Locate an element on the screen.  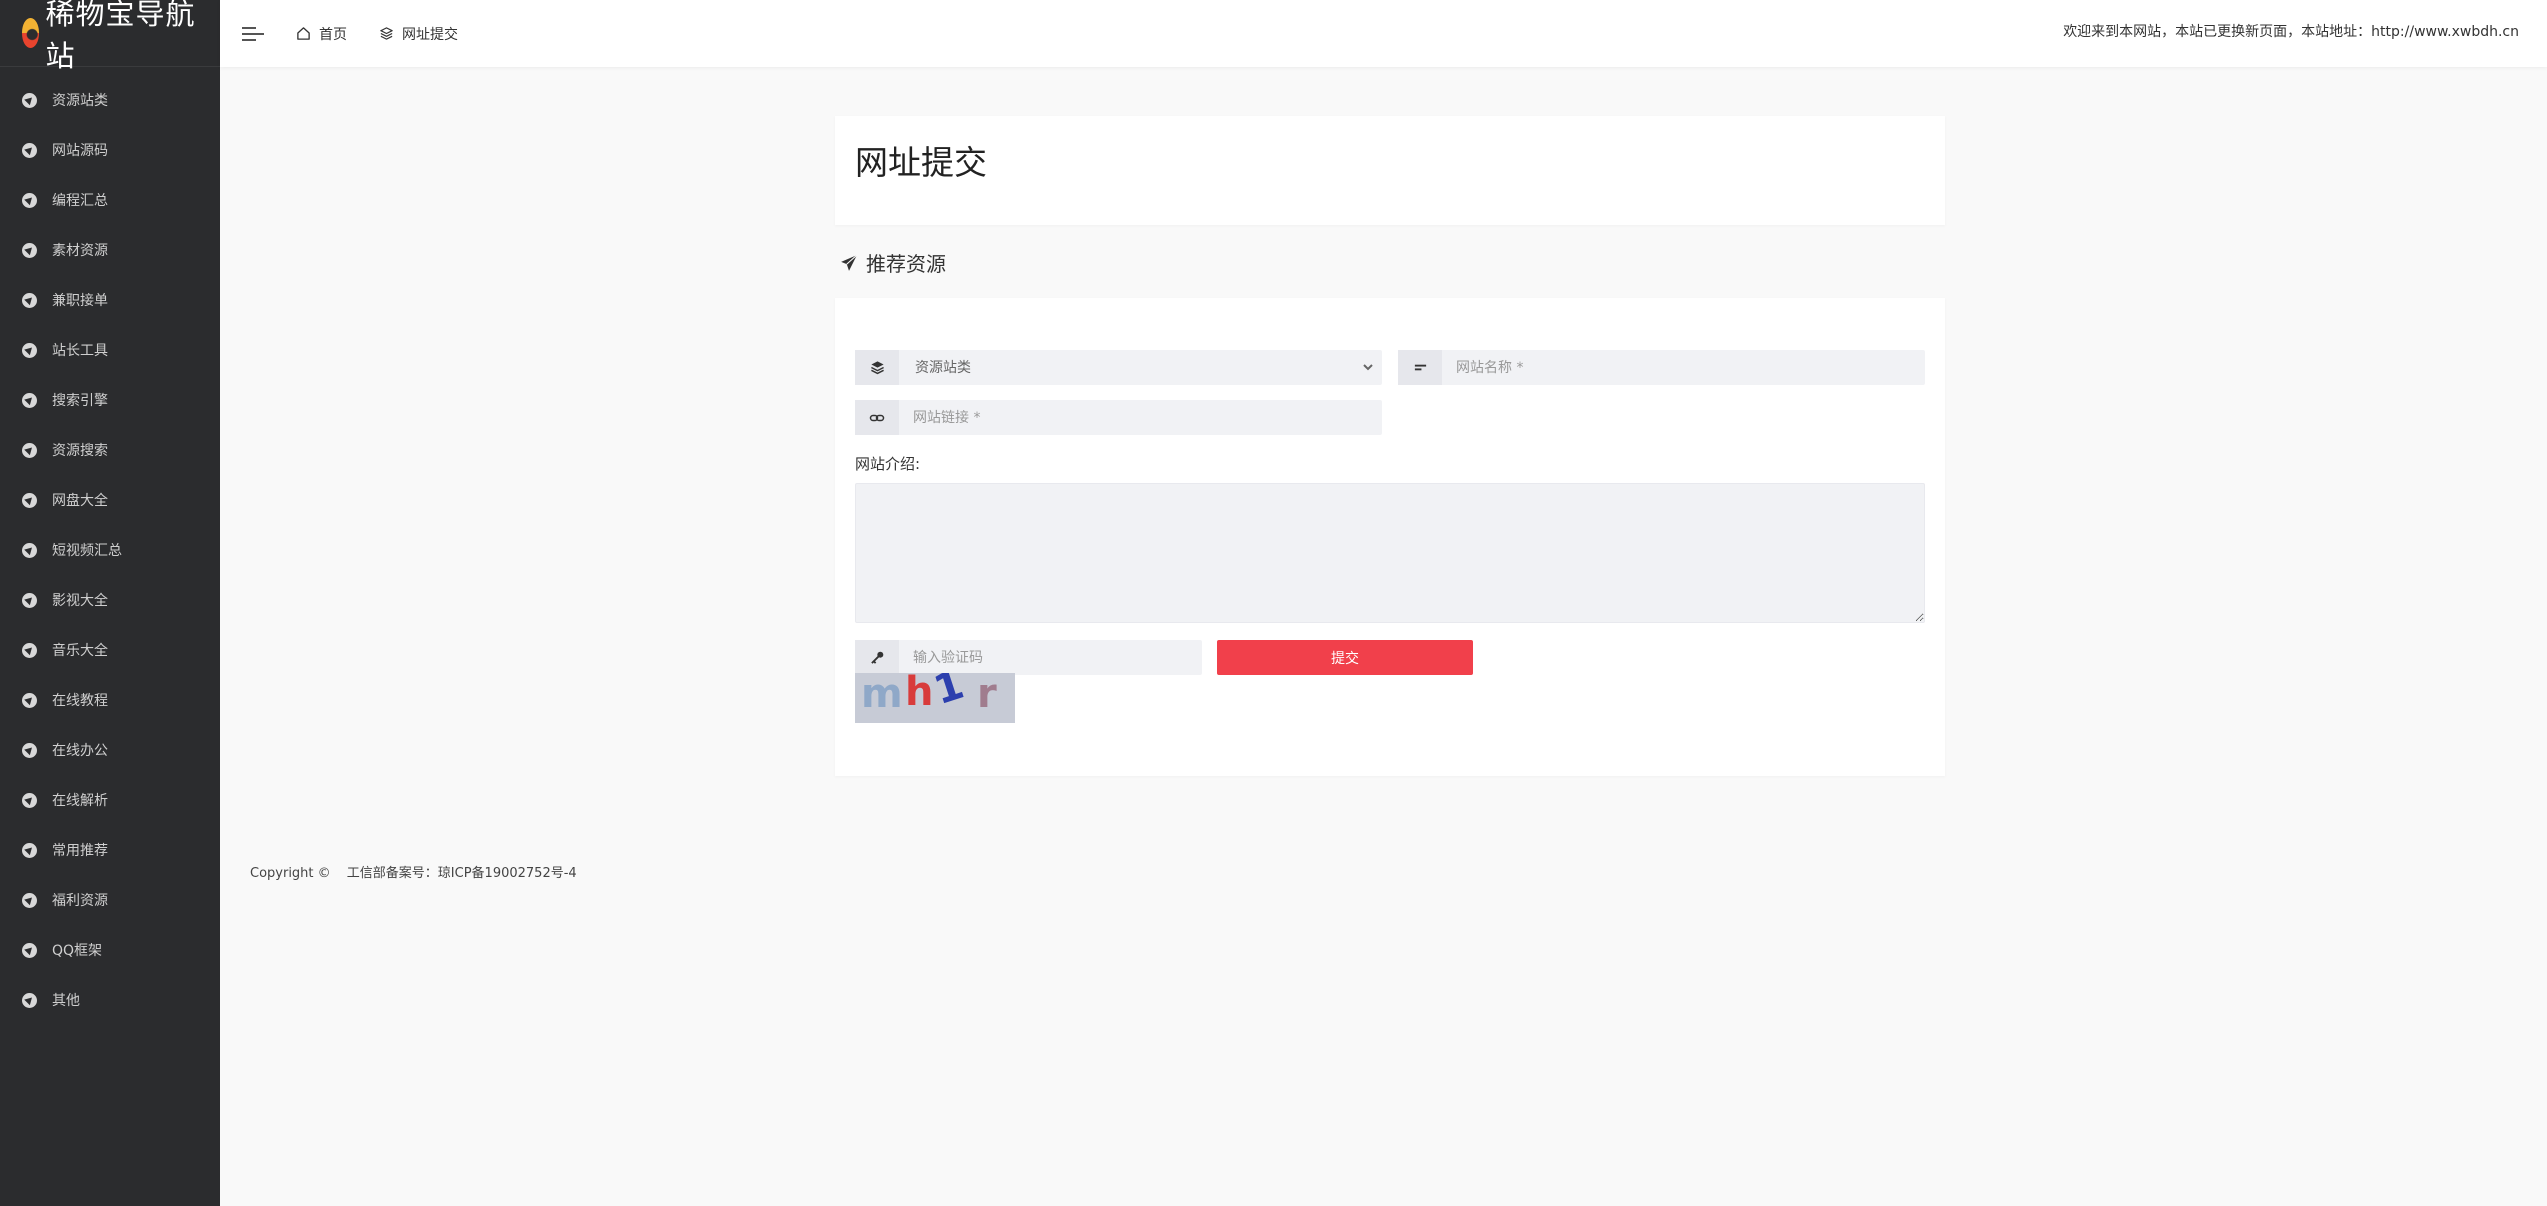
sidebar-item: QQ框架 is located at coordinates (110, 950).